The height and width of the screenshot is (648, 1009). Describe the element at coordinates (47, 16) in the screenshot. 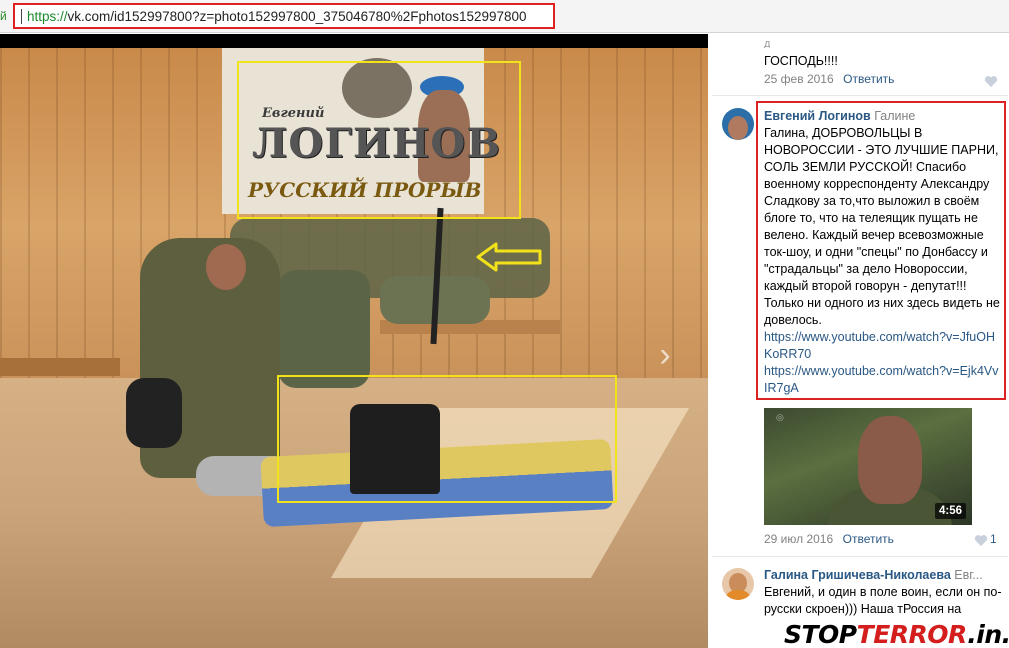

I see `url-protocol: https://` at that location.